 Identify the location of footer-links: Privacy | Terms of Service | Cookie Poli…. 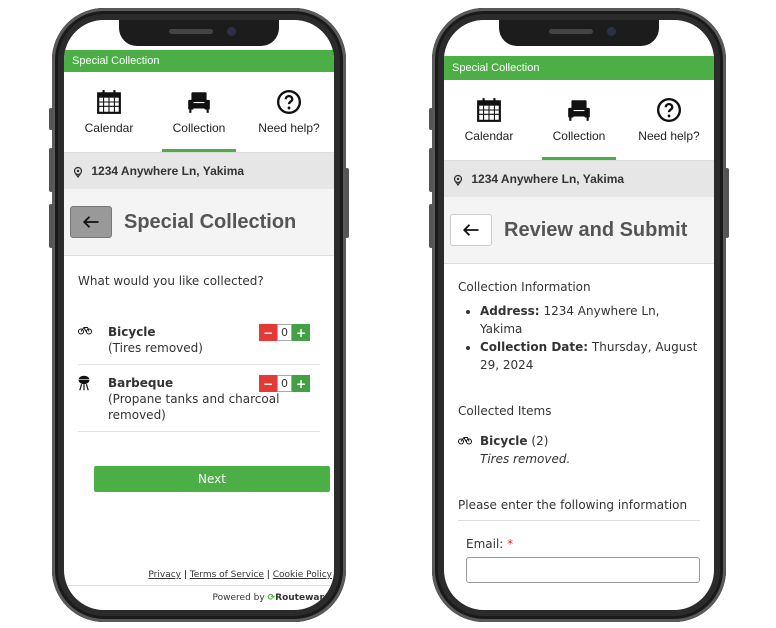
(240, 575).